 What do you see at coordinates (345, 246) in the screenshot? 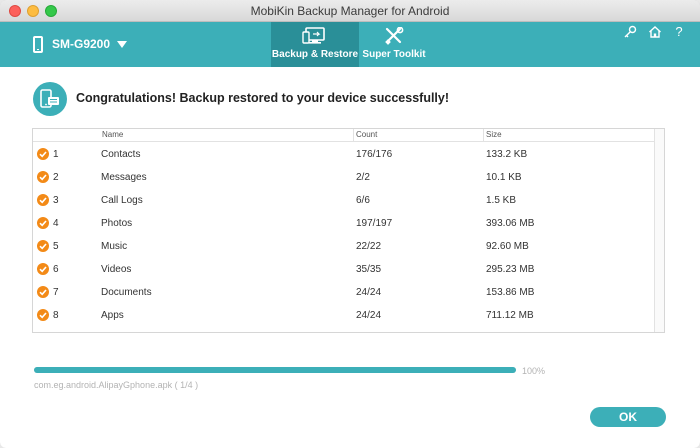
I see `table-row: 5 Music 22/22 92.60 MB` at bounding box center [345, 246].